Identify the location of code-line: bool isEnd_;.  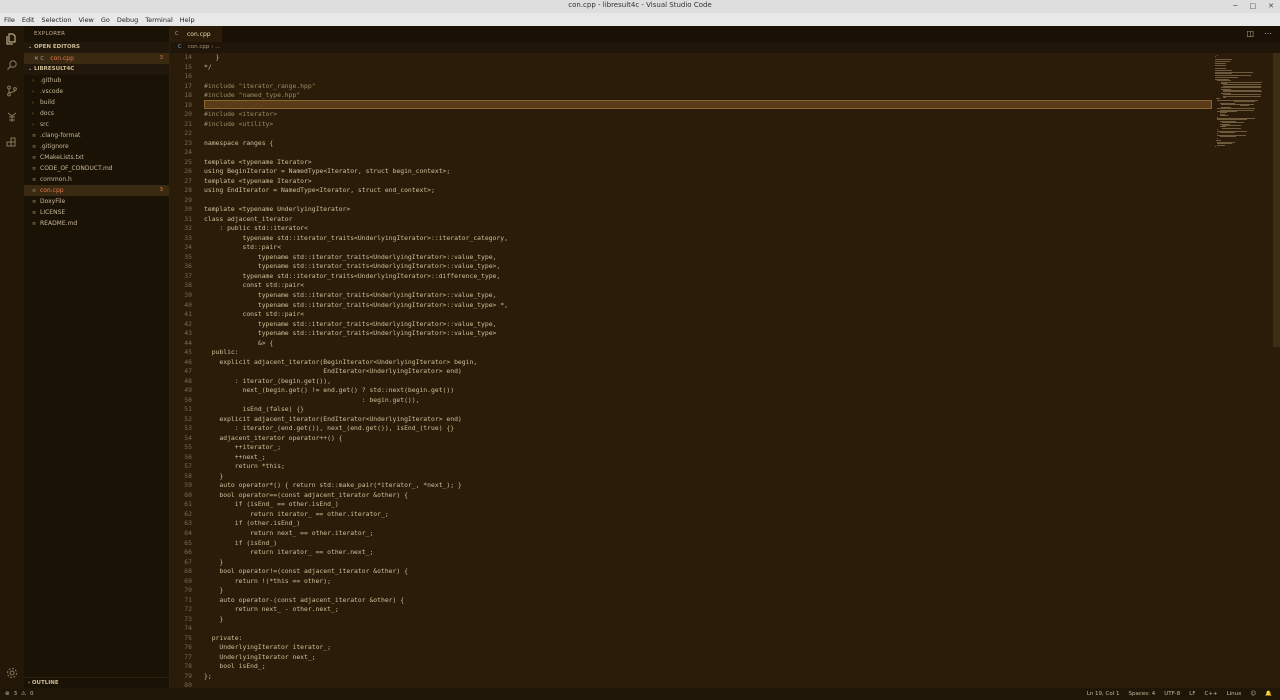
(235, 666).